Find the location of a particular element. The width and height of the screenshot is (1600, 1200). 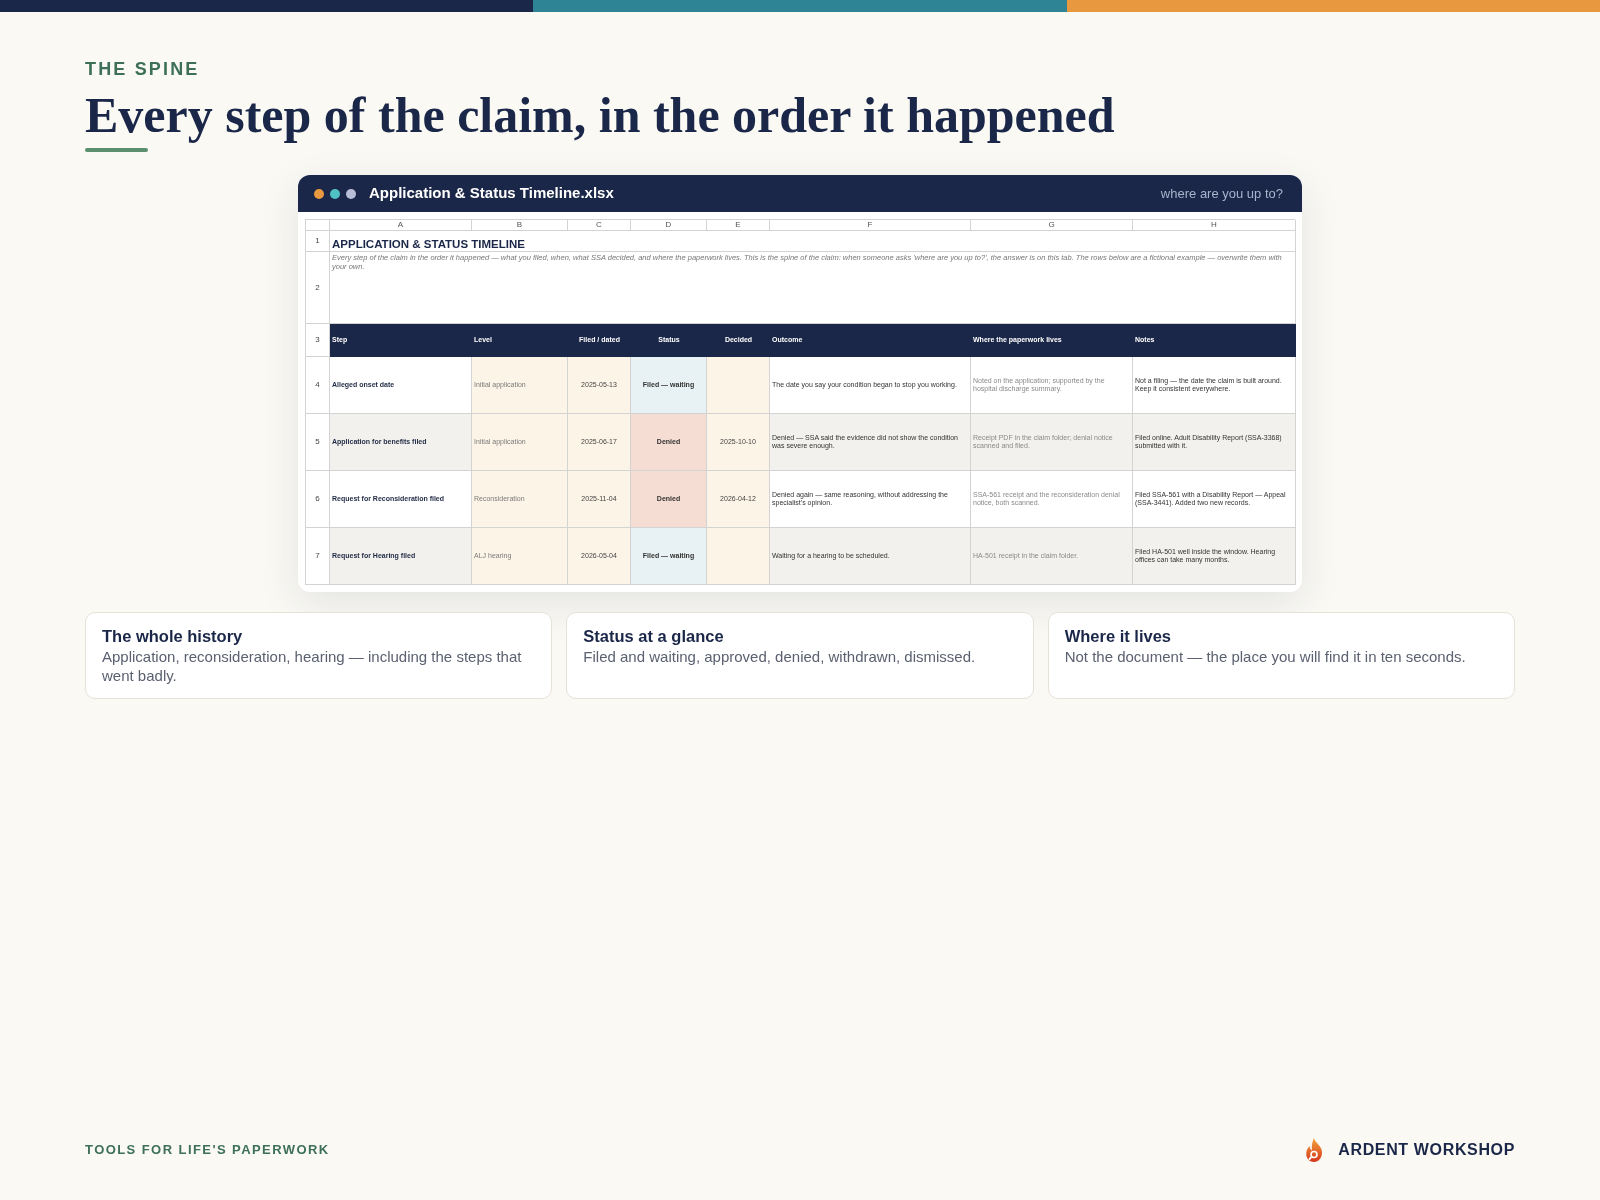

row-number: 1 is located at coordinates (318, 241).